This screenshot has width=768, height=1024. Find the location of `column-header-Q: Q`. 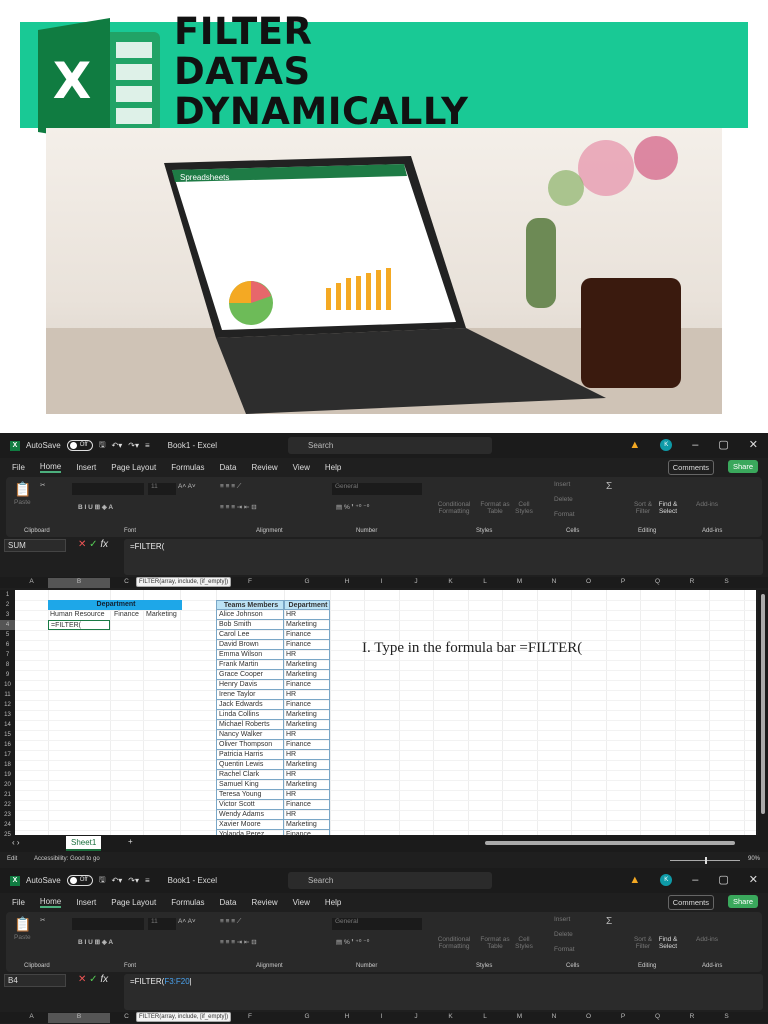

column-header-Q: Q is located at coordinates (657, 1016).